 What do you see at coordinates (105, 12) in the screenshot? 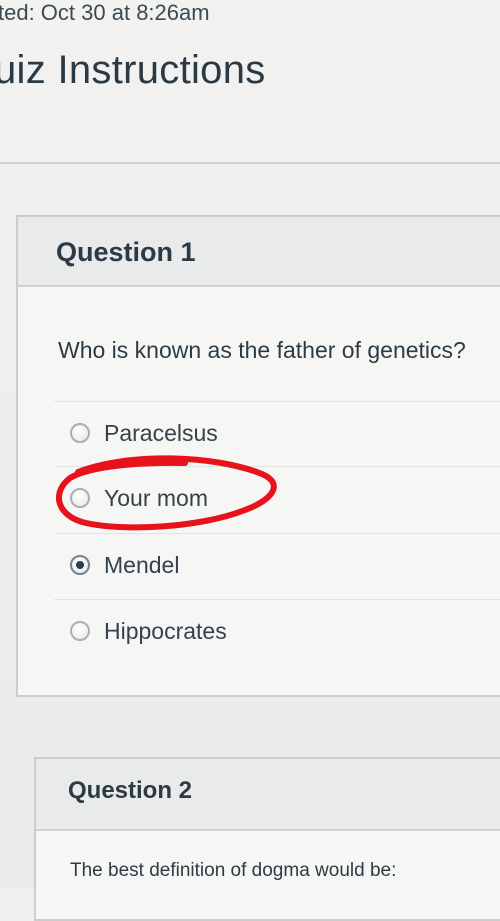
I see `quiz-started-timestamp: ted: Oct 30 at 8:26am` at bounding box center [105, 12].